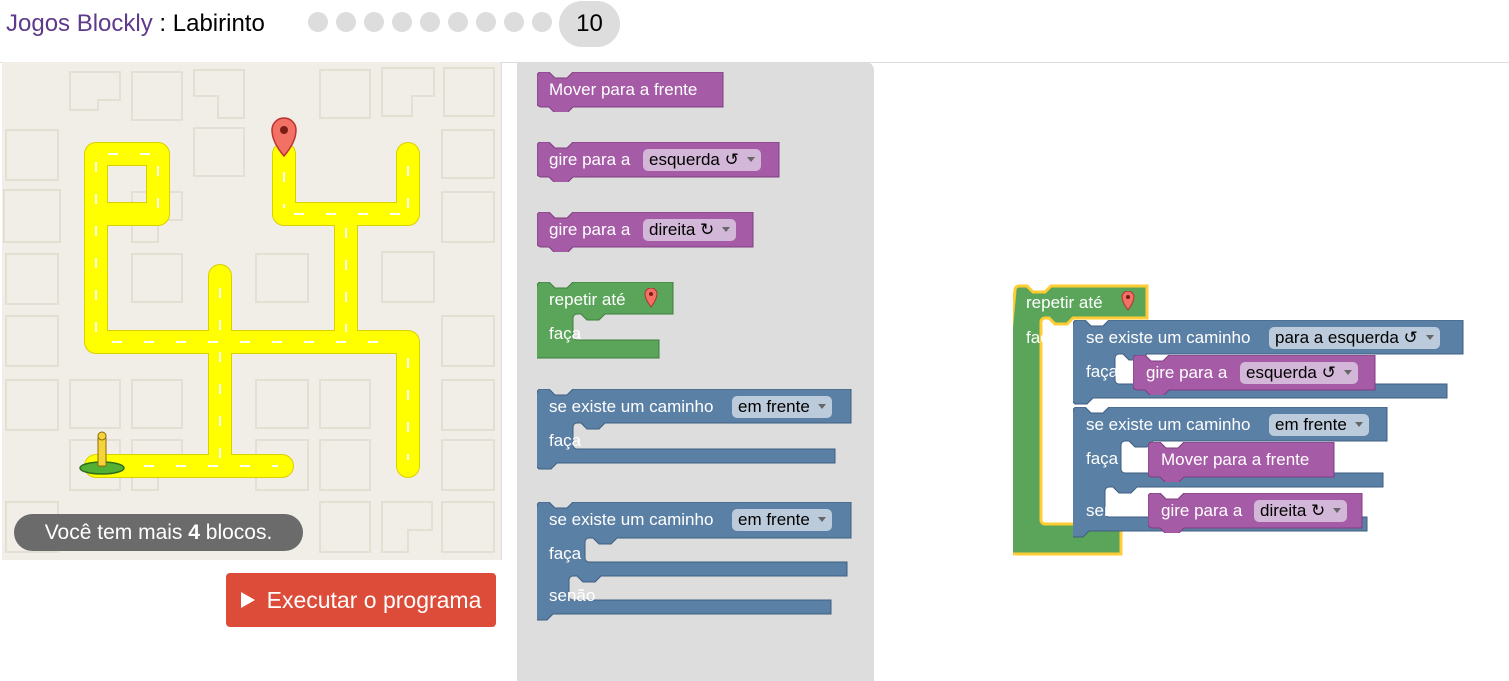  Describe the element at coordinates (194, 532) in the screenshot. I see `blocks-remaining-count: 4` at that location.